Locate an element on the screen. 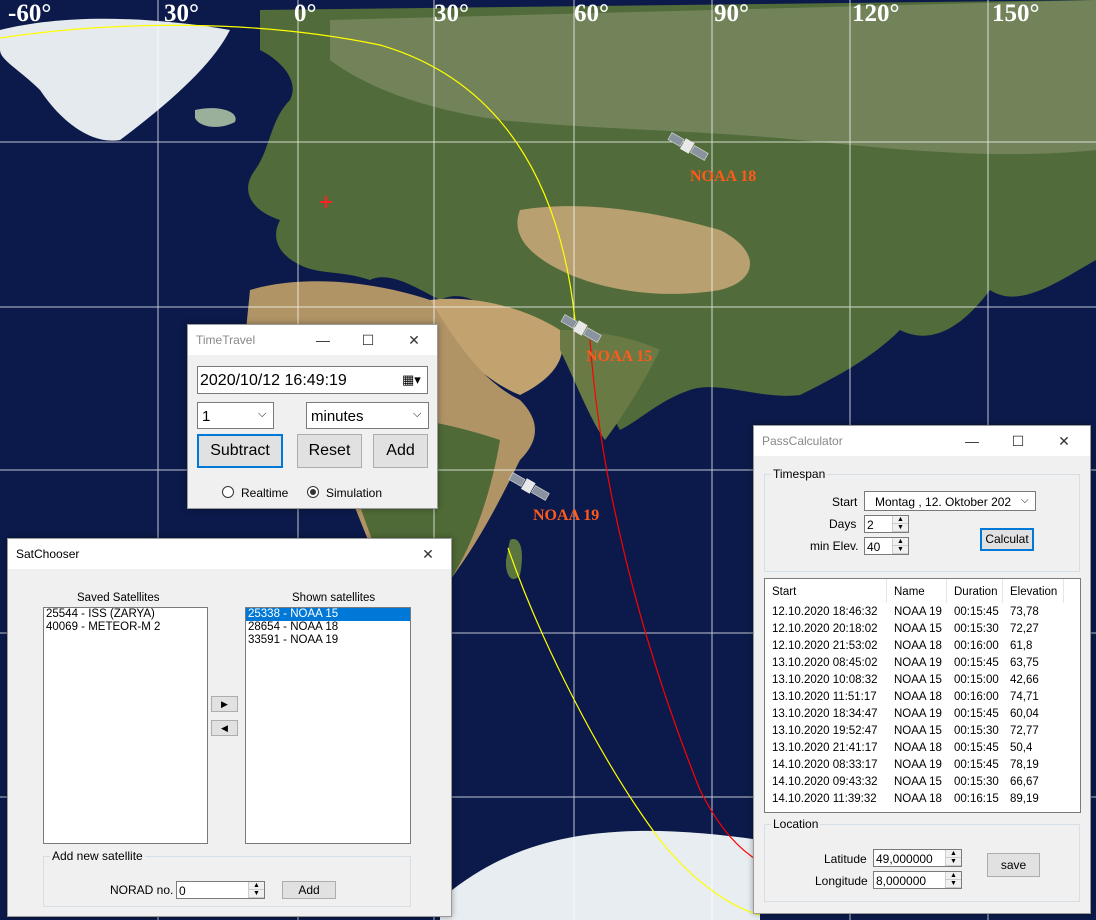 The image size is (1096, 920). saved-satellites-list: 25544 - ISS (ZARYA) 40069 - METEOR-M 2 is located at coordinates (125, 725).